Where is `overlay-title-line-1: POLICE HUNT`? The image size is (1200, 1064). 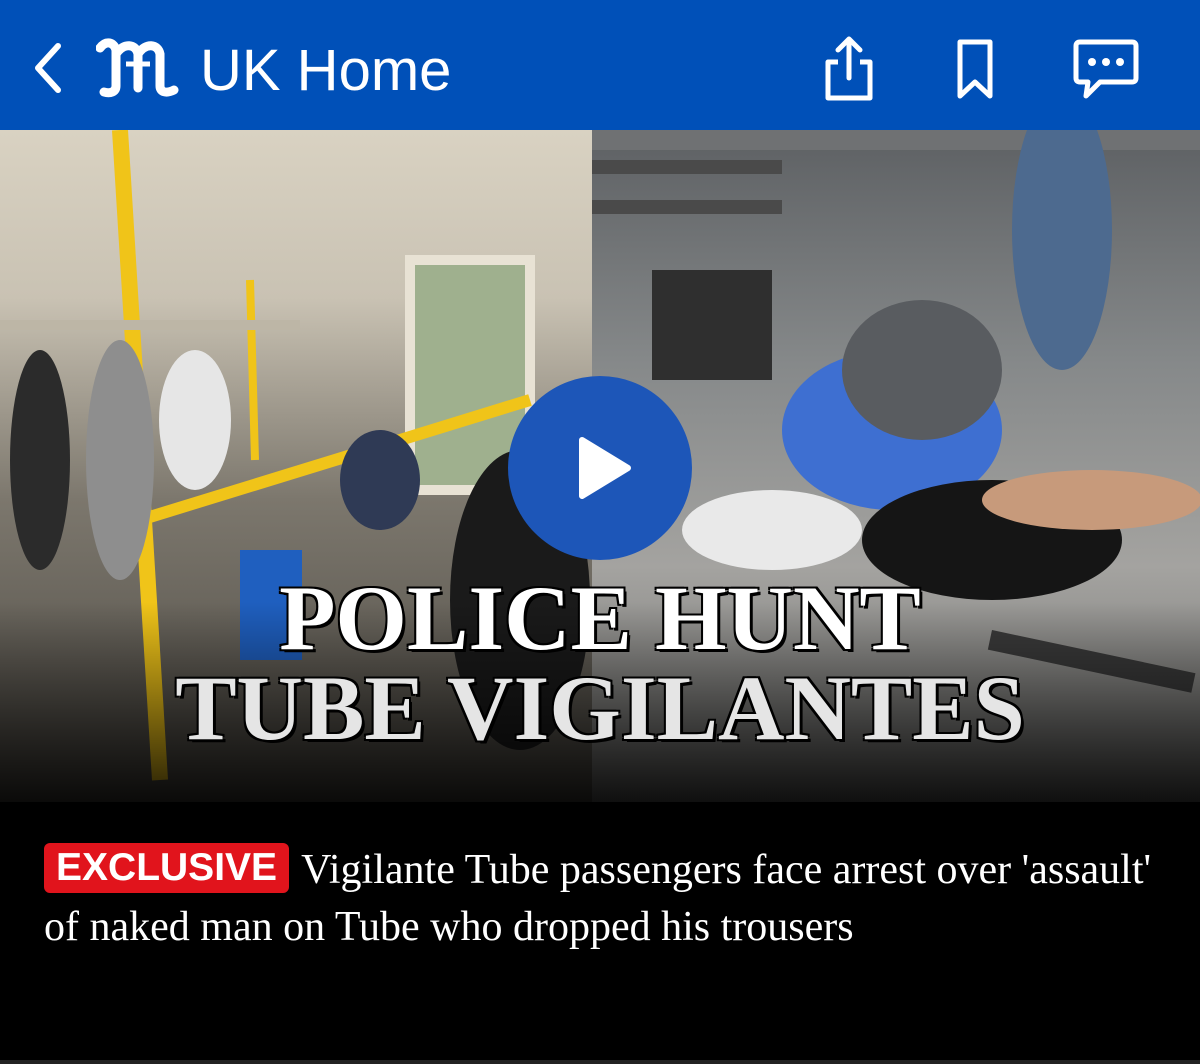
overlay-title-line-1: POLICE HUNT is located at coordinates (600, 618).